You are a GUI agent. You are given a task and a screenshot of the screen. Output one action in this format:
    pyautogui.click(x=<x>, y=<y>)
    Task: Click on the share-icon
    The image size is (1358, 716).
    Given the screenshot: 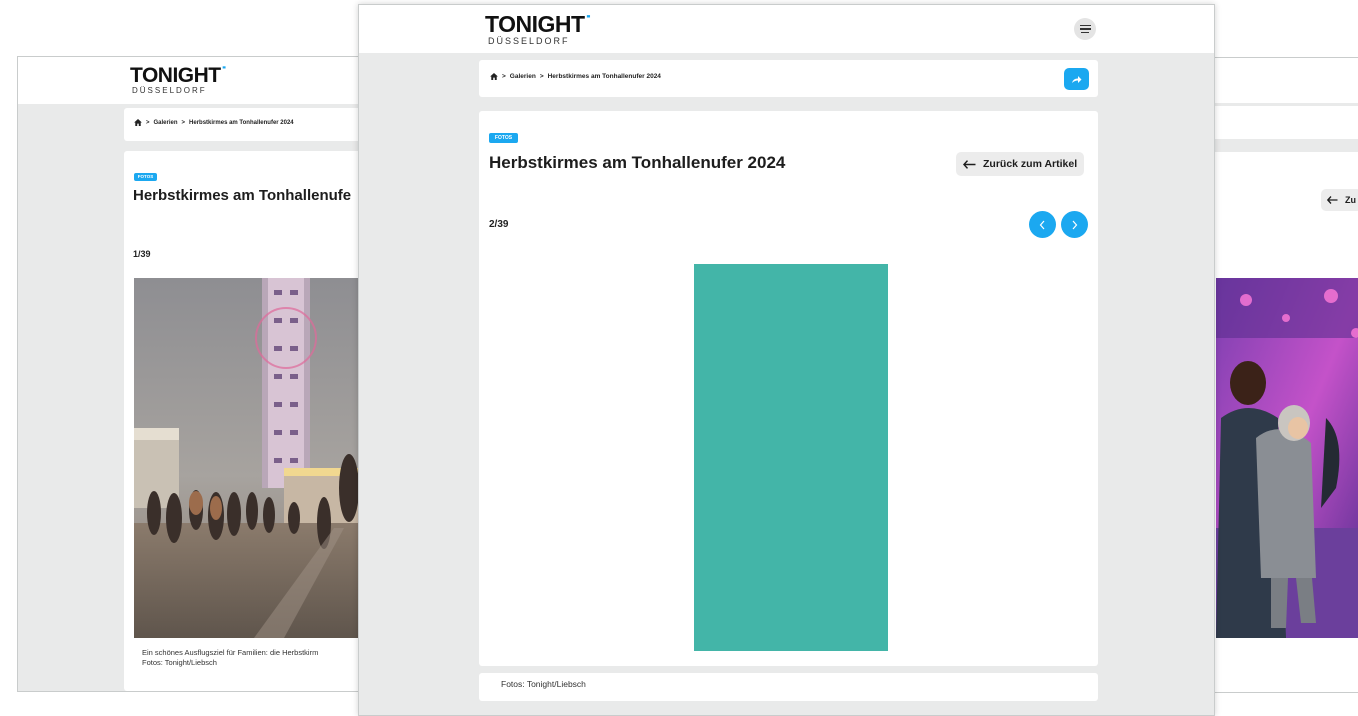 What is the action you would take?
    pyautogui.click(x=1077, y=79)
    